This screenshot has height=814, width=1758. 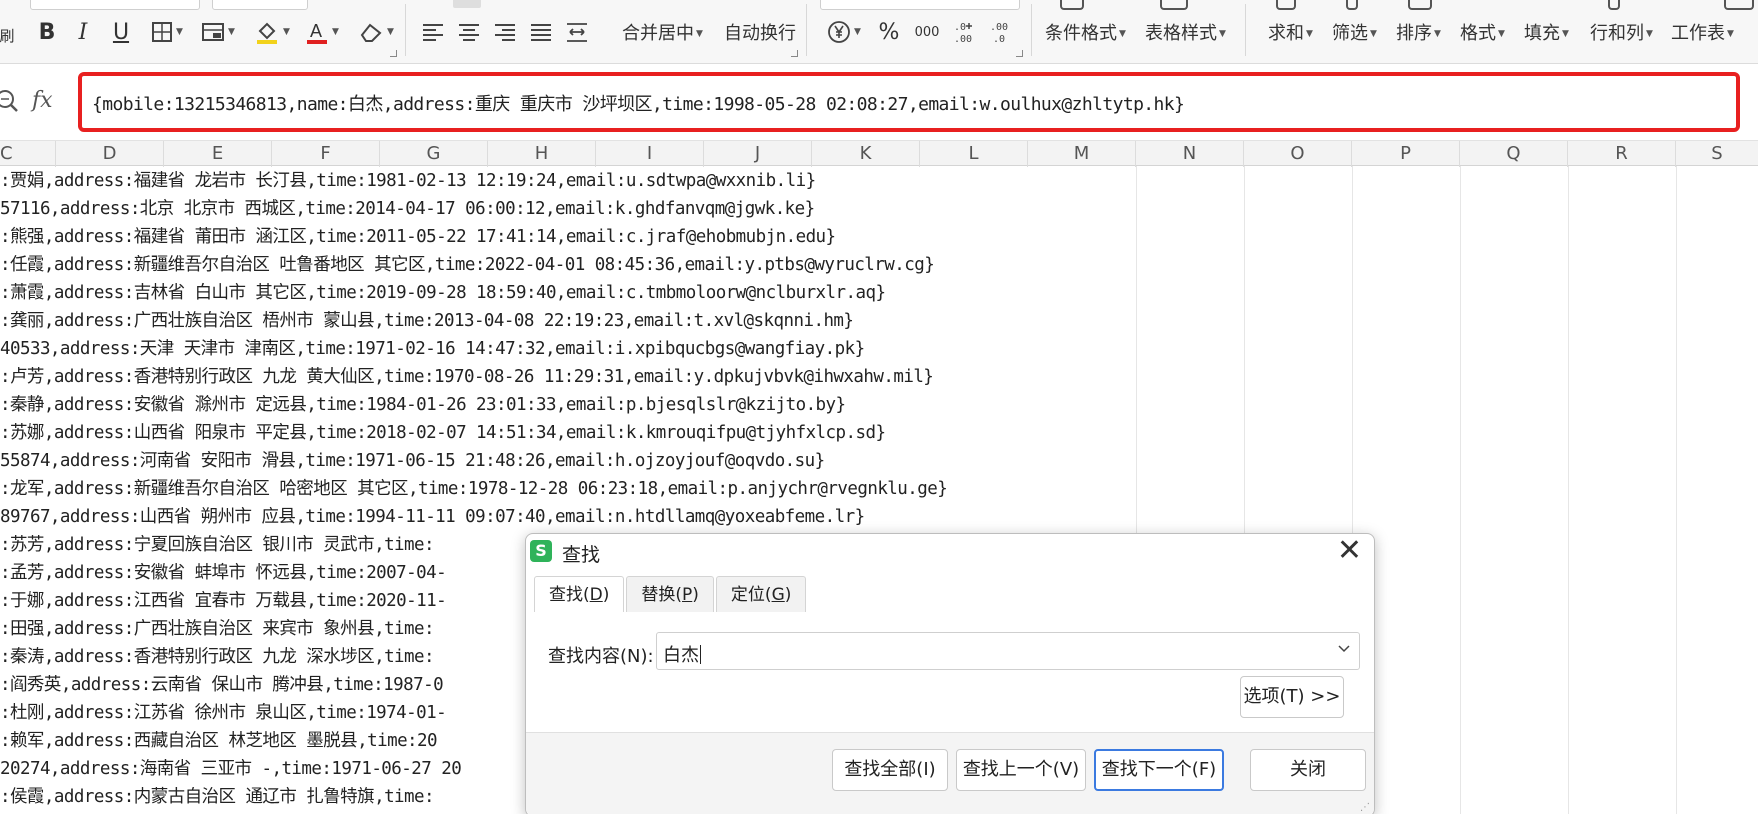 I want to click on font-name-box, so click(x=115, y=5).